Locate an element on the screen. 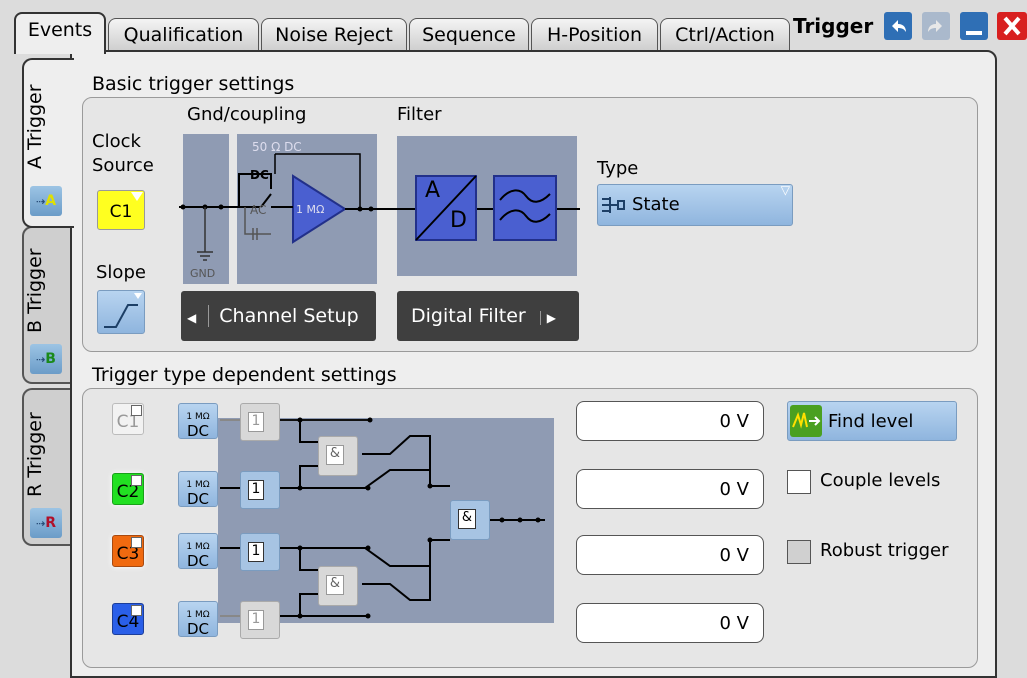 Image resolution: width=1027 pixels, height=678 pixels. find-level-button: Find level is located at coordinates (872, 421).